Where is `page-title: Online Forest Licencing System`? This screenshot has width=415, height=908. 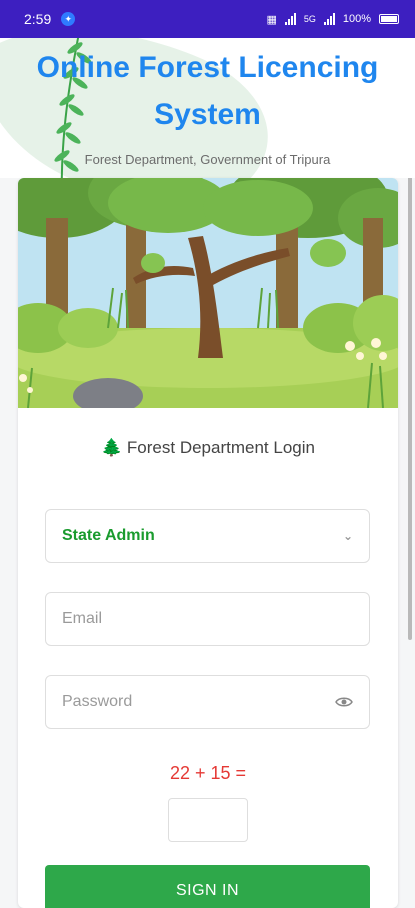 page-title: Online Forest Licencing System is located at coordinates (207, 91).